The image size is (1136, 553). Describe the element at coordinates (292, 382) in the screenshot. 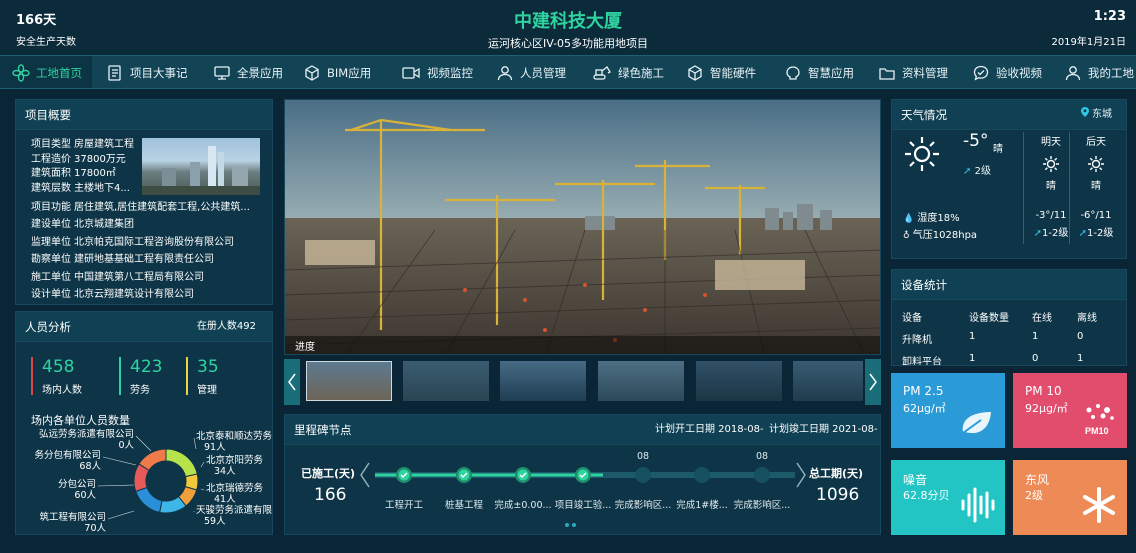

I see `thumb-prev-button` at that location.